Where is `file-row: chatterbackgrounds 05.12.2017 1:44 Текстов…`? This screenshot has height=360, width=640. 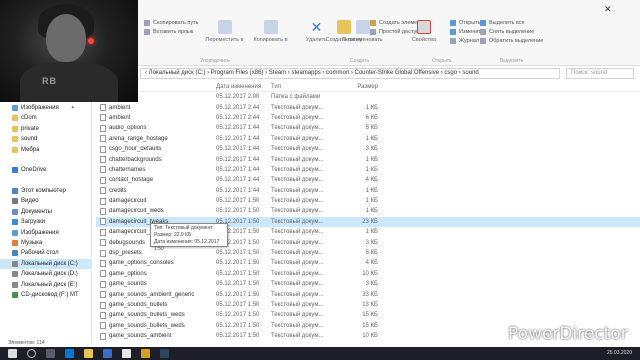 file-row: chatterbackgrounds 05.12.2017 1:44 Текстов… is located at coordinates (368, 159).